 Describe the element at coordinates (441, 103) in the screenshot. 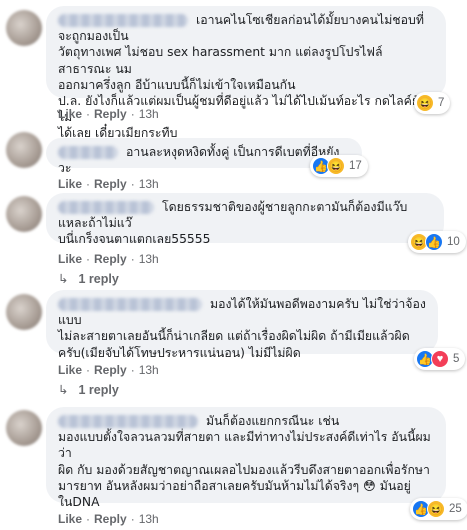

I see `reaction-count: 7` at that location.